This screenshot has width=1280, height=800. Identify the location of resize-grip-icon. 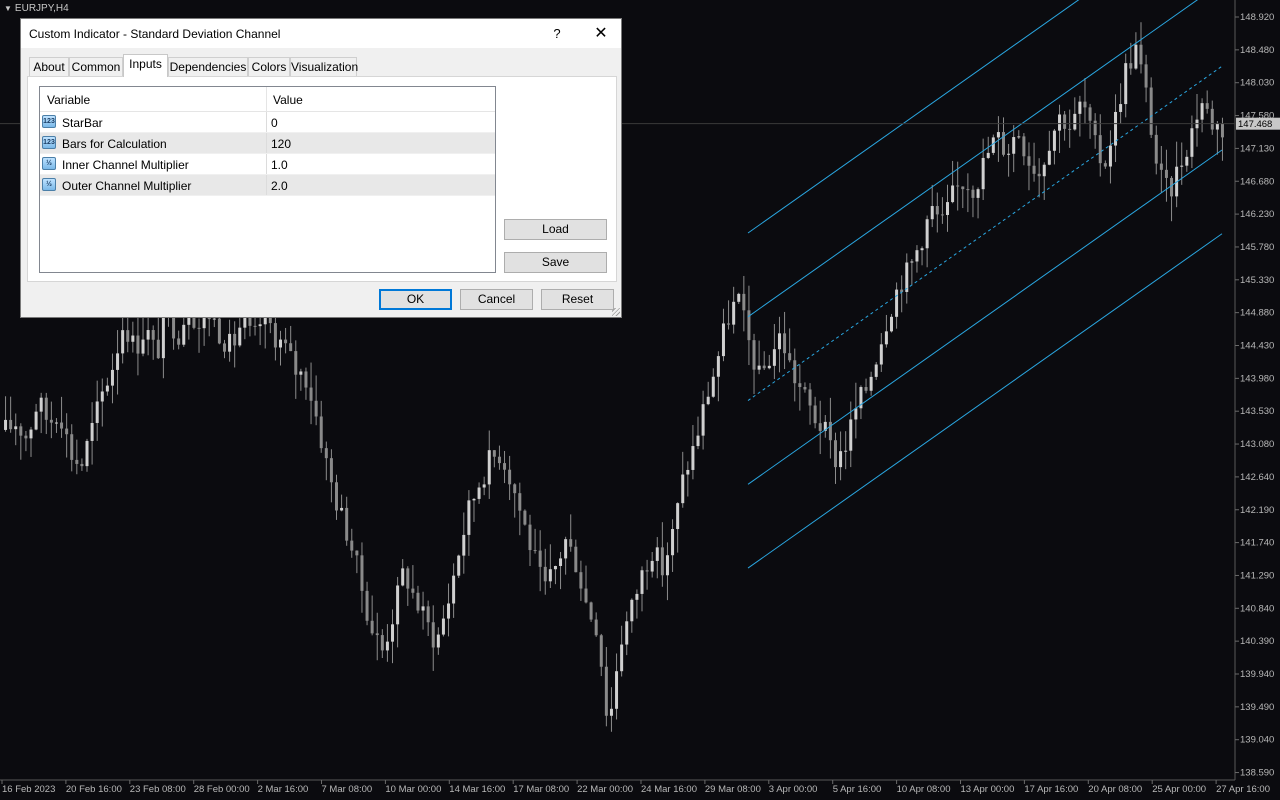
(616, 312).